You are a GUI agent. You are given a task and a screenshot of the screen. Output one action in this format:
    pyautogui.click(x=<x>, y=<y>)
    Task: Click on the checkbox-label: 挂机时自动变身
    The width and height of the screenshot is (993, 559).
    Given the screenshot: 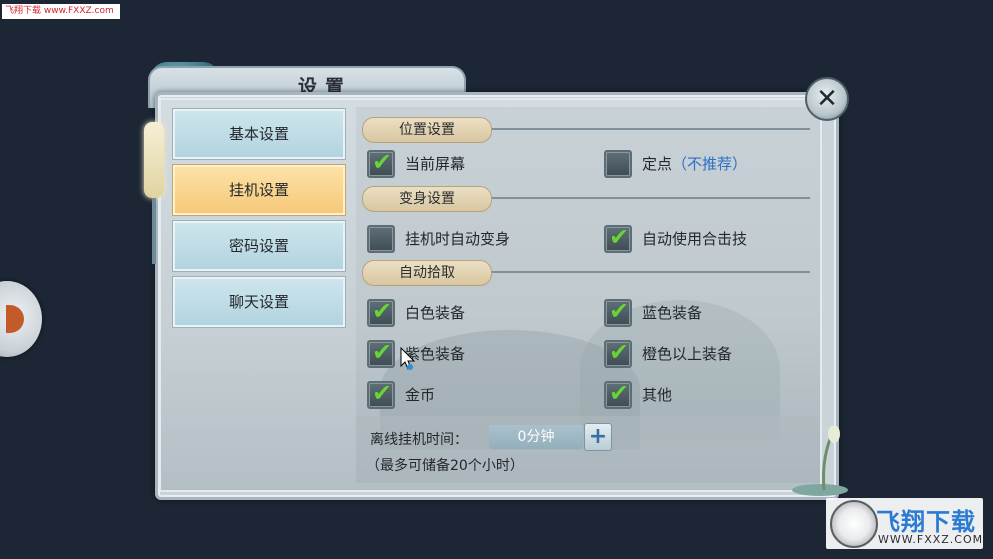 What is the action you would take?
    pyautogui.click(x=458, y=239)
    